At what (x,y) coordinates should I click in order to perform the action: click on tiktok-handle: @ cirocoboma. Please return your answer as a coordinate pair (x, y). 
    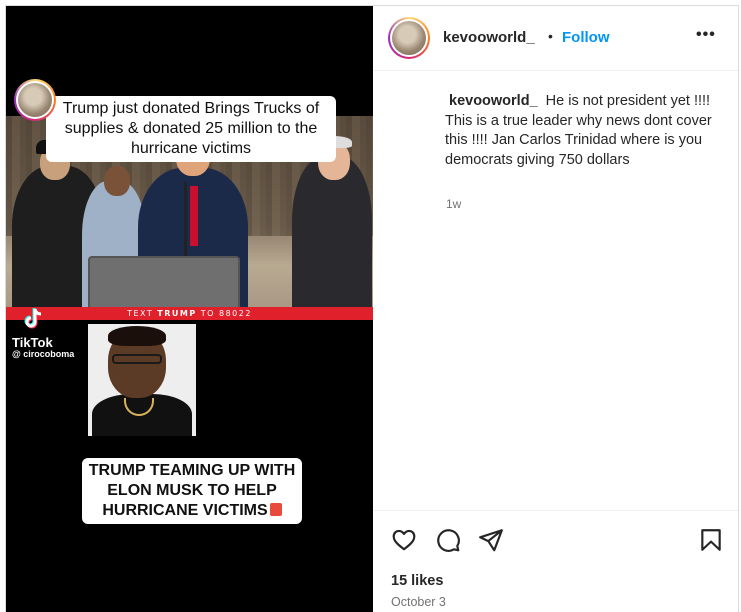
    Looking at the image, I should click on (43, 354).